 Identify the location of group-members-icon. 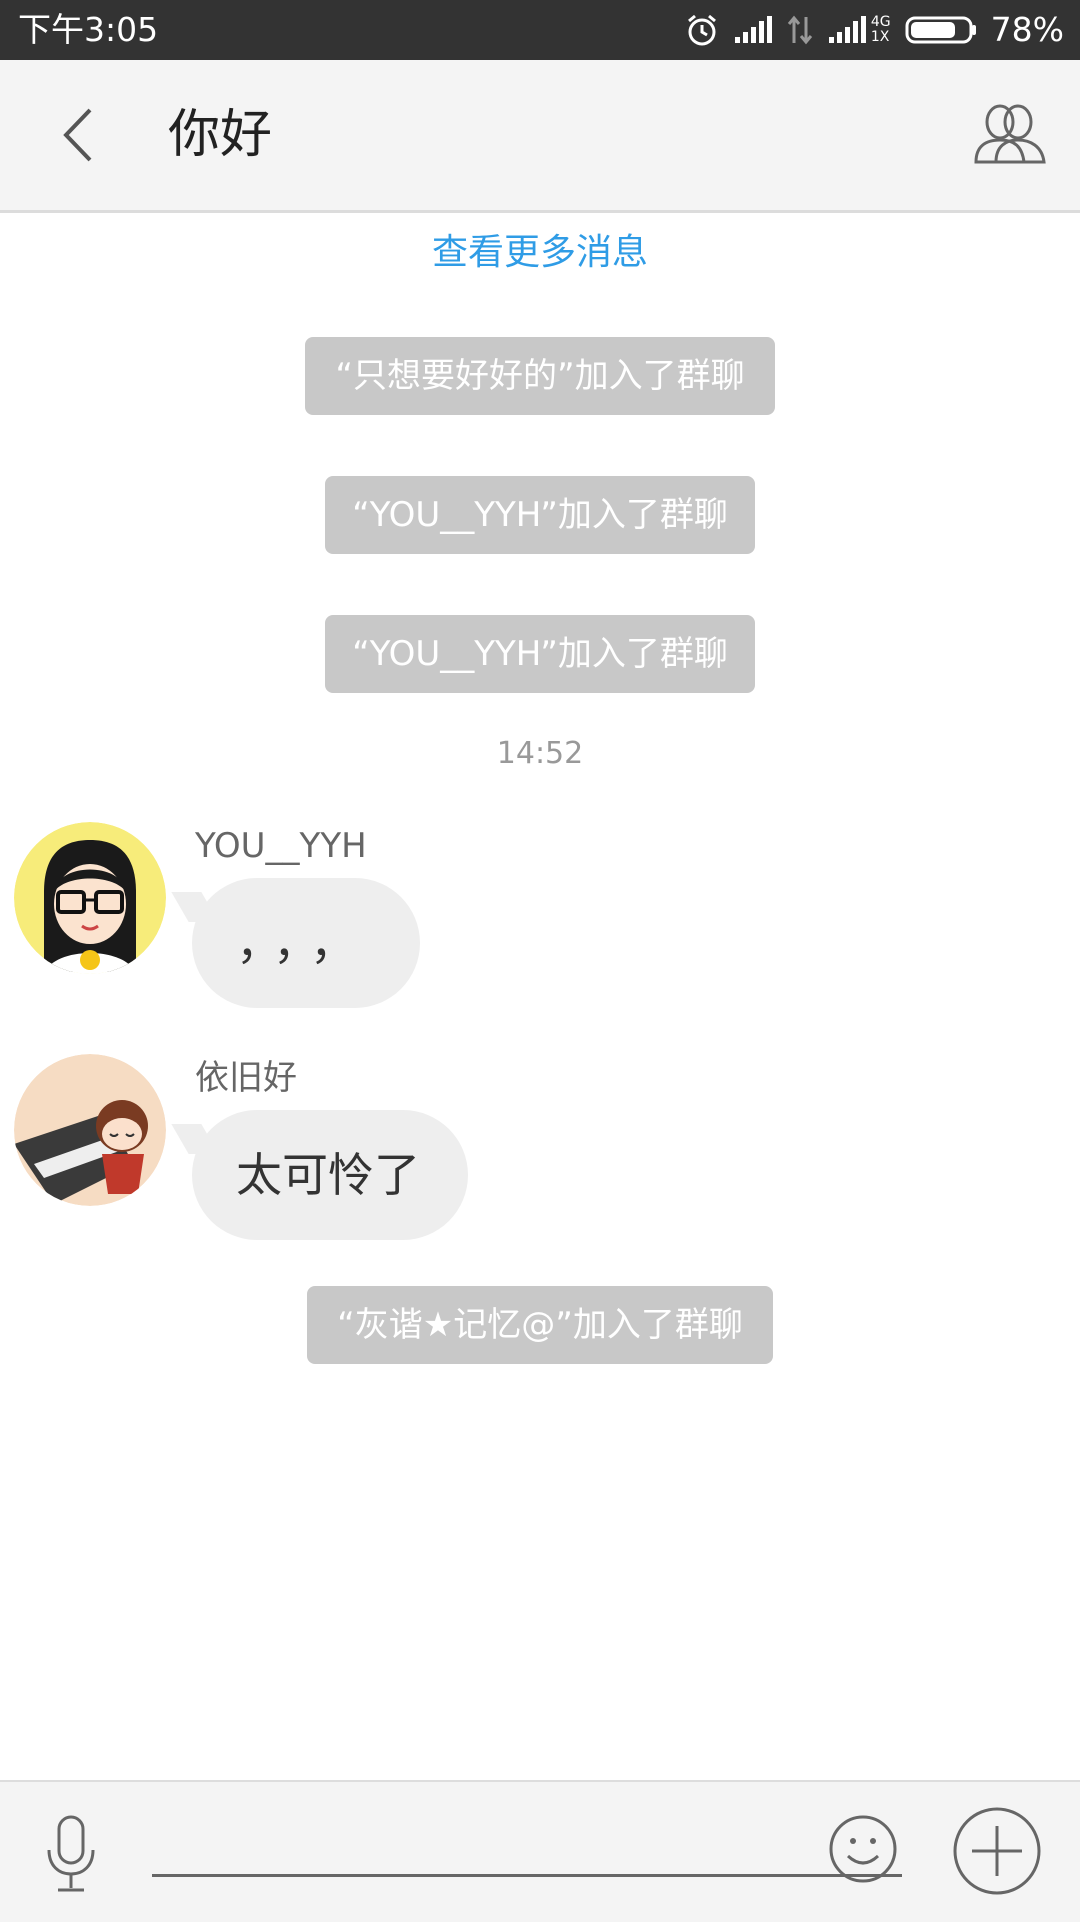
(1010, 134).